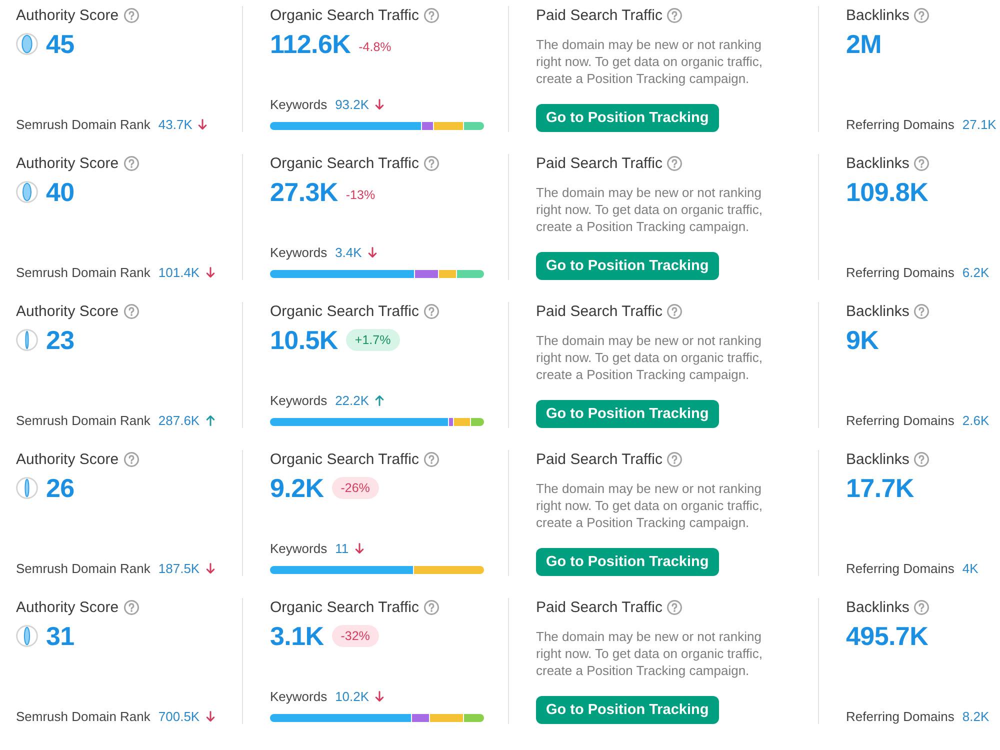 This screenshot has height=750, width=1000. Describe the element at coordinates (179, 272) in the screenshot. I see `domain-rank-value: 101.4K` at that location.